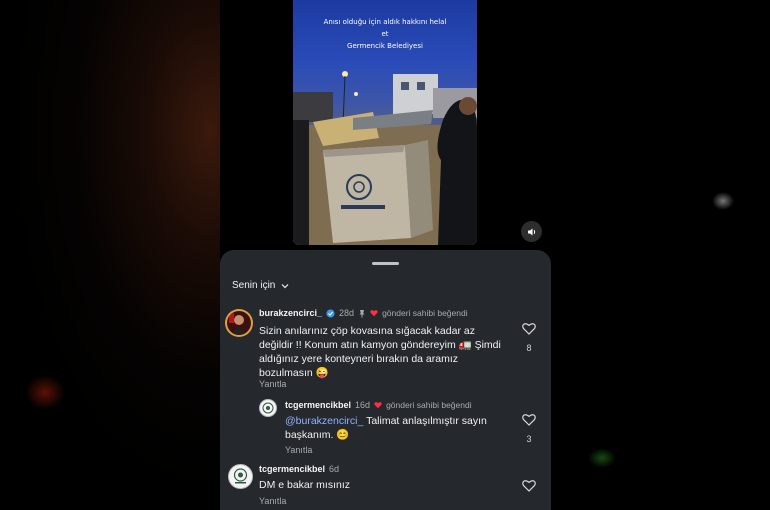  Describe the element at coordinates (385, 263) in the screenshot. I see `drag-handle` at that location.